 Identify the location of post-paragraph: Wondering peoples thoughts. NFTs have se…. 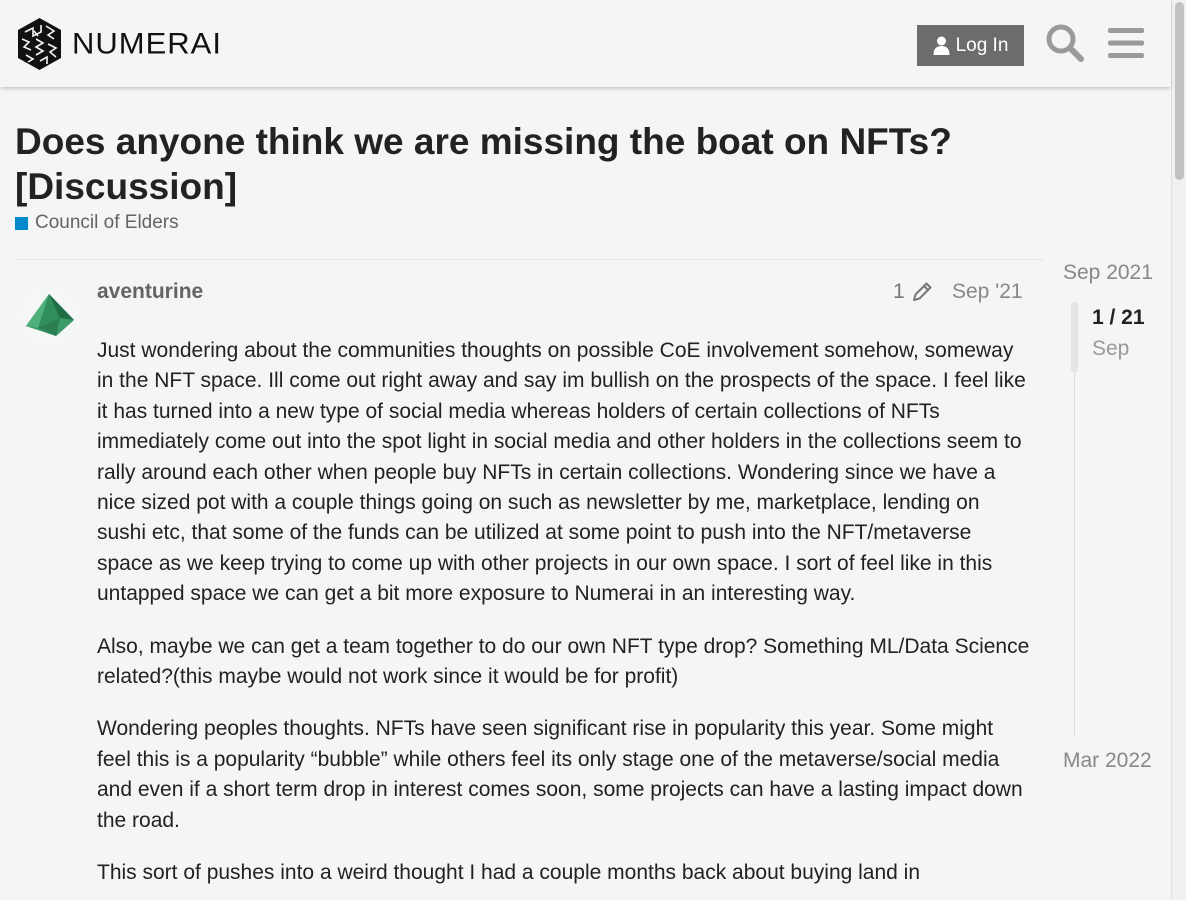
(560, 774).